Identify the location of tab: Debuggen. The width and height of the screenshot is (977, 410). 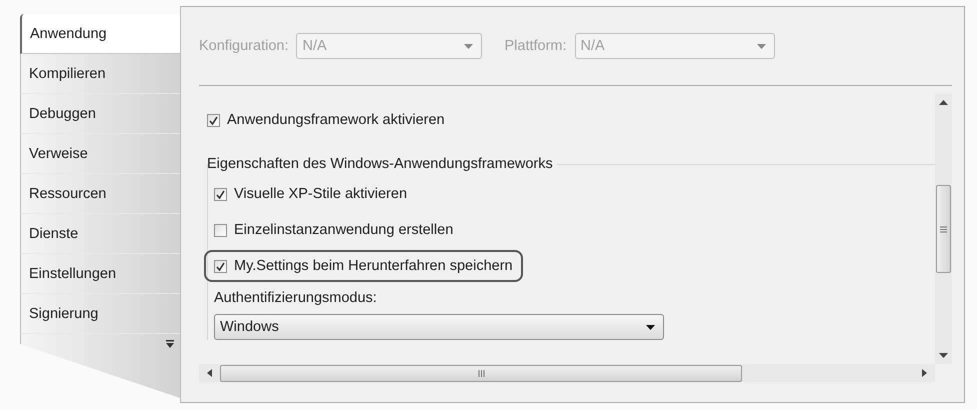
(100, 114).